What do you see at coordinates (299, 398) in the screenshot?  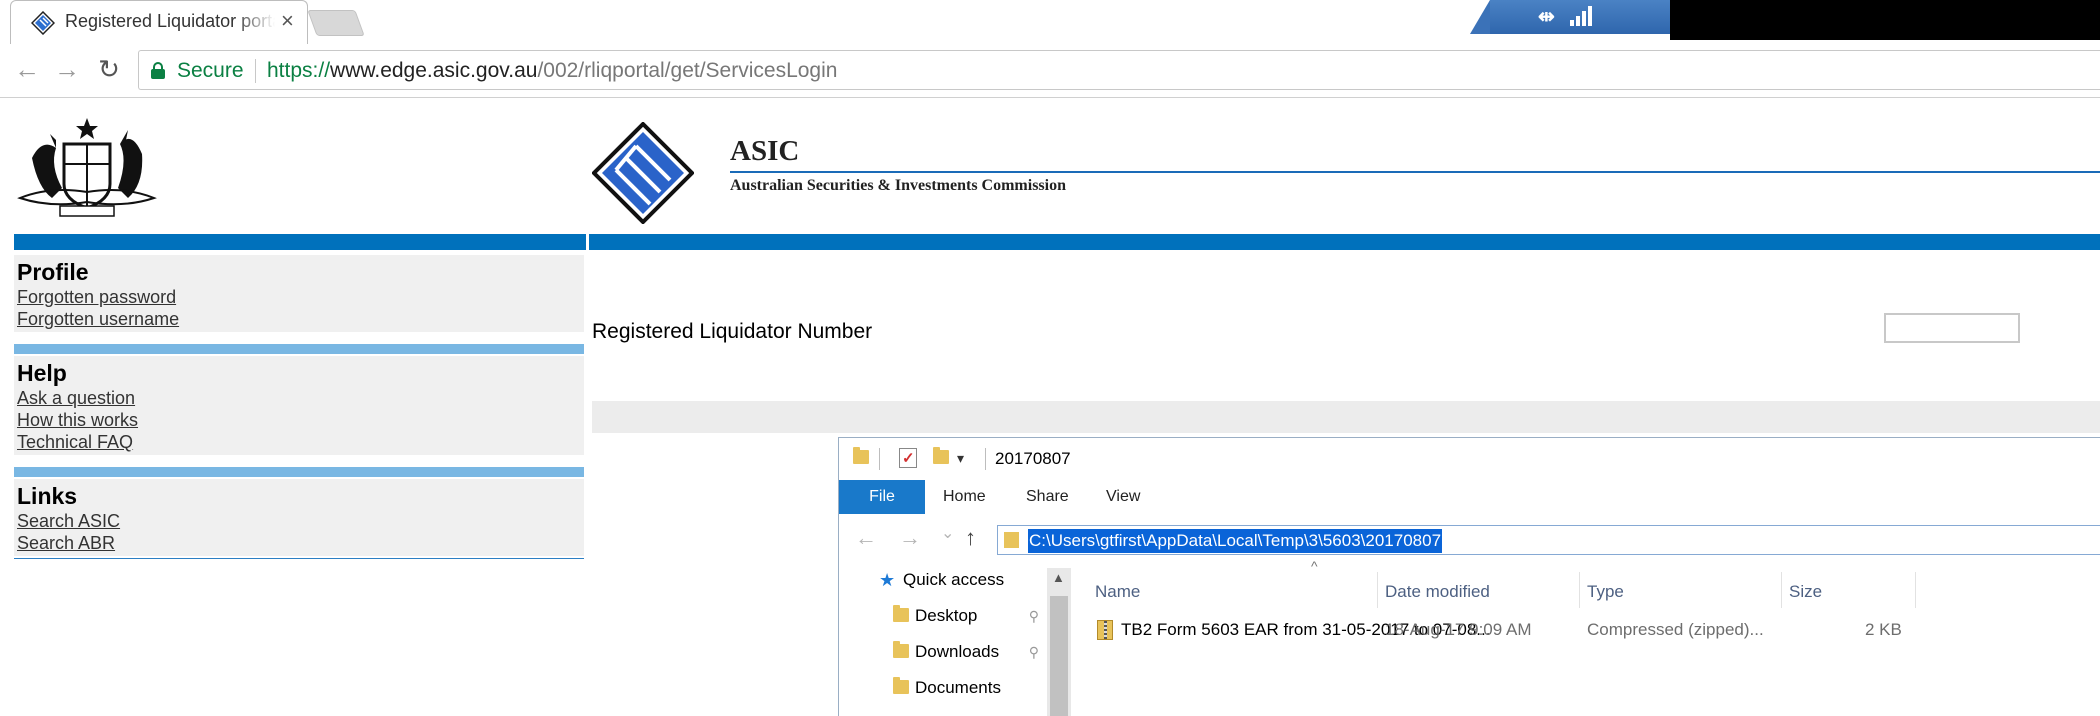 I see `ask-a-question-link: Ask a question` at bounding box center [299, 398].